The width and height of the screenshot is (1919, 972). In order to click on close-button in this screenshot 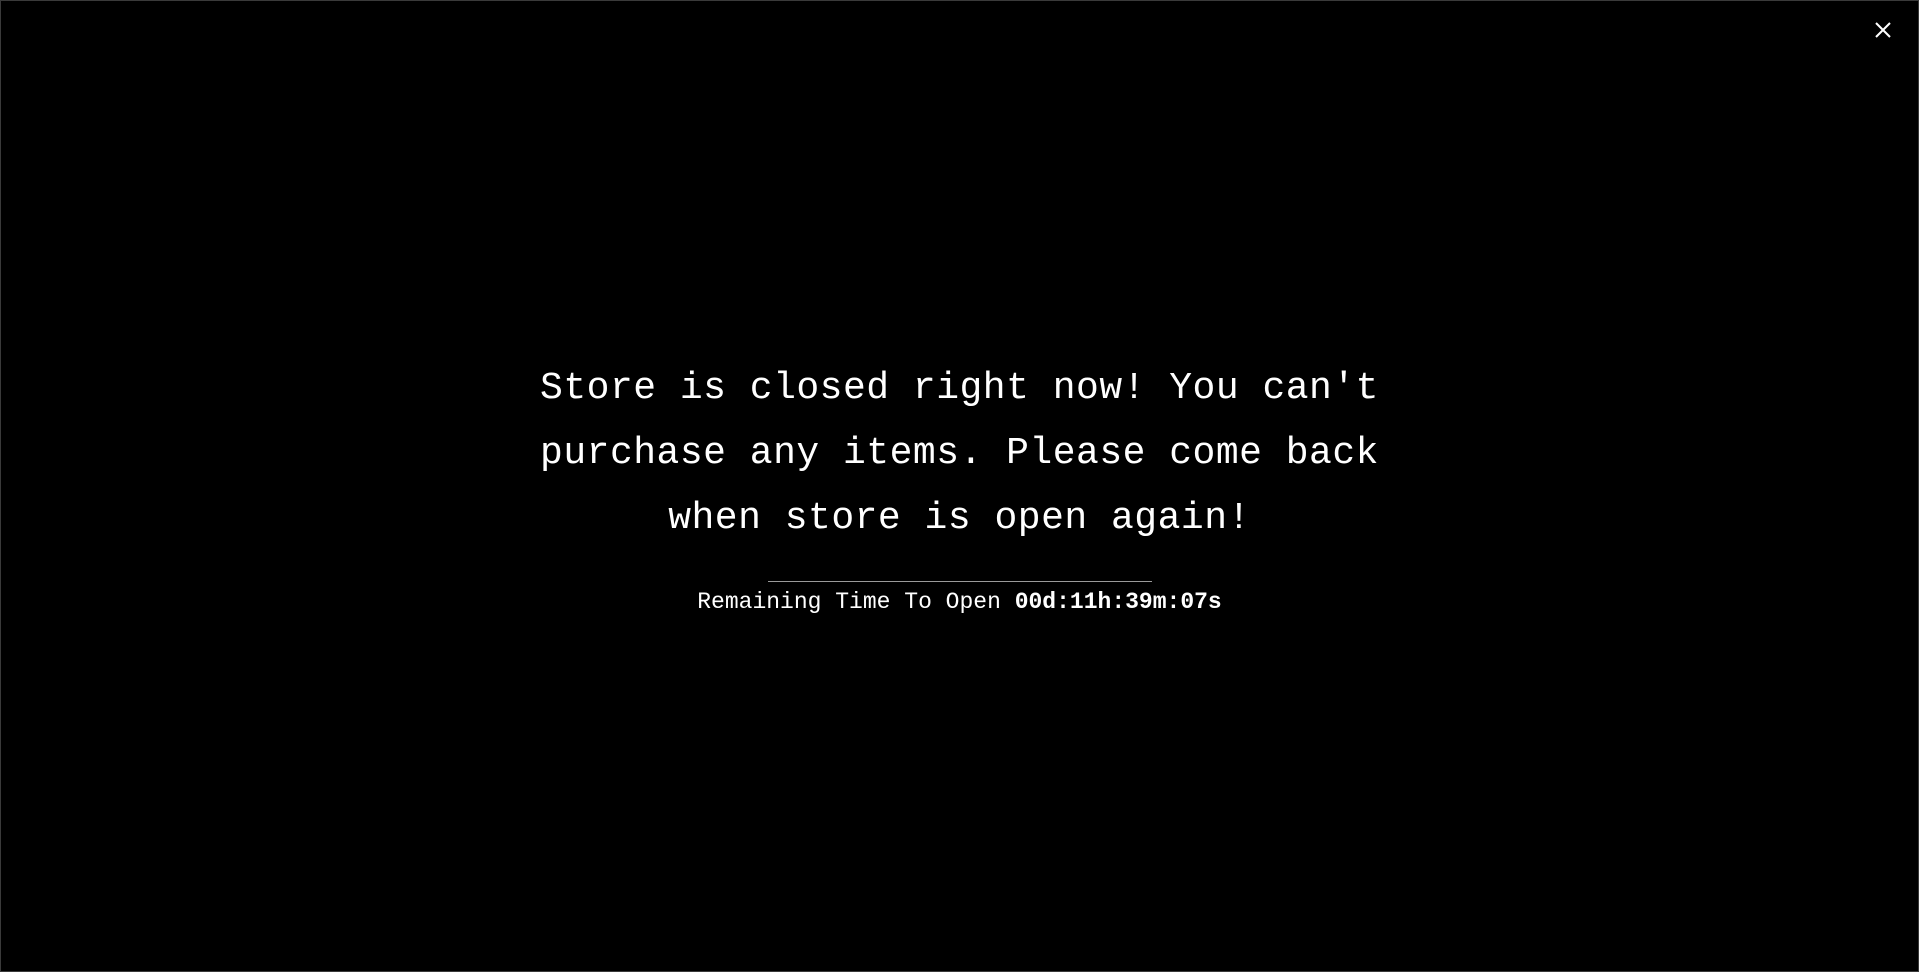, I will do `click(1883, 30)`.